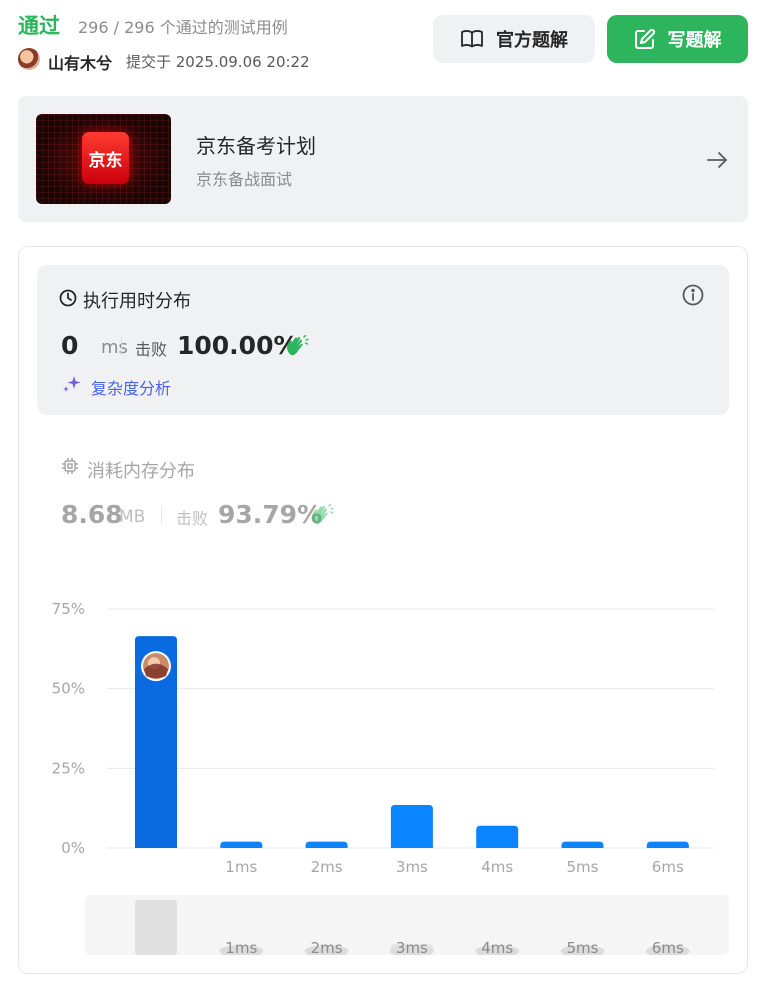 Image resolution: width=777 pixels, height=993 pixels. Describe the element at coordinates (412, 947) in the screenshot. I see `brush-tick-label: 3ms` at that location.